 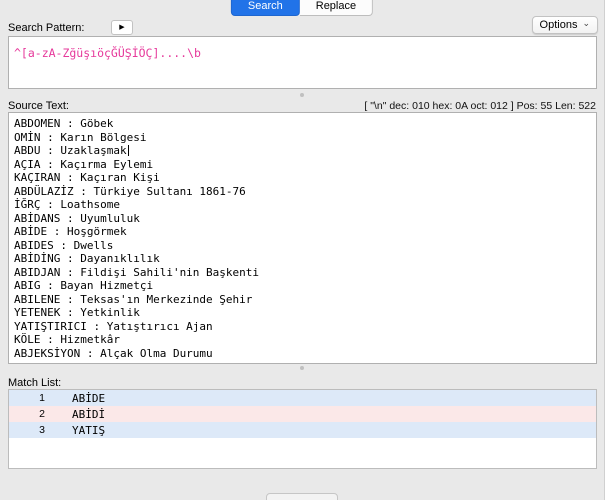 I want to click on match-list-label: Match List:, so click(x=35, y=383).